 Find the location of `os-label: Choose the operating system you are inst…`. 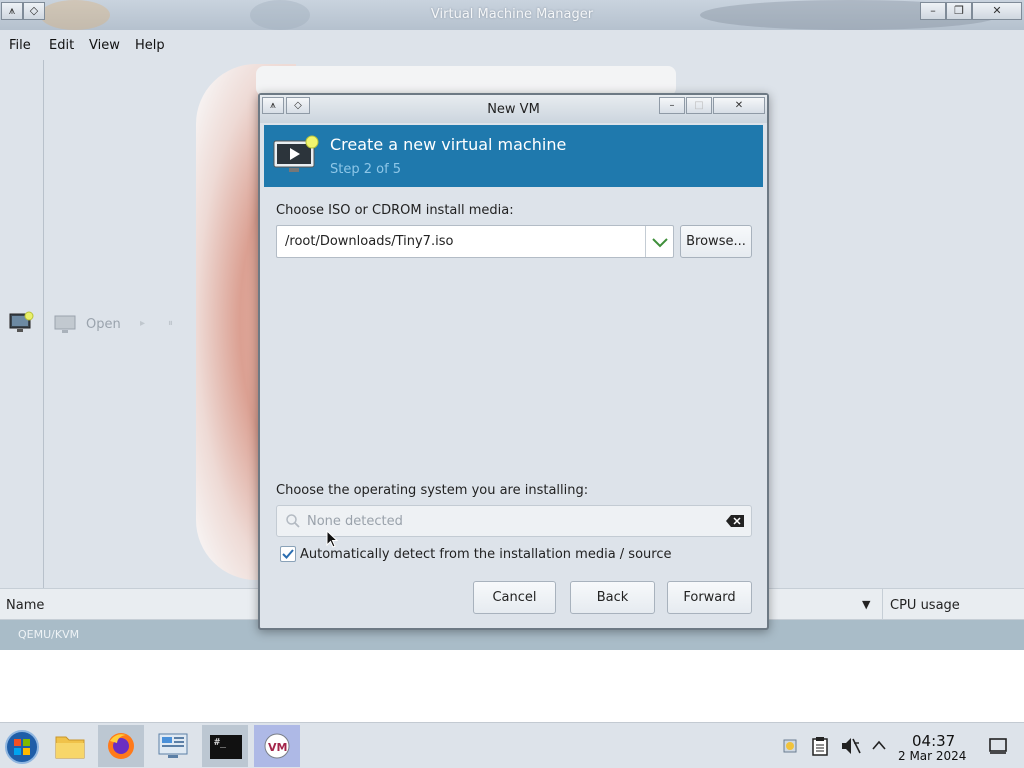

os-label: Choose the operating system you are inst… is located at coordinates (432, 490).